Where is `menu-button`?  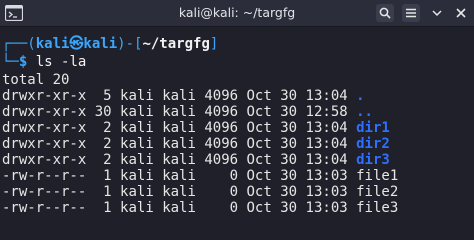 menu-button is located at coordinates (411, 13).